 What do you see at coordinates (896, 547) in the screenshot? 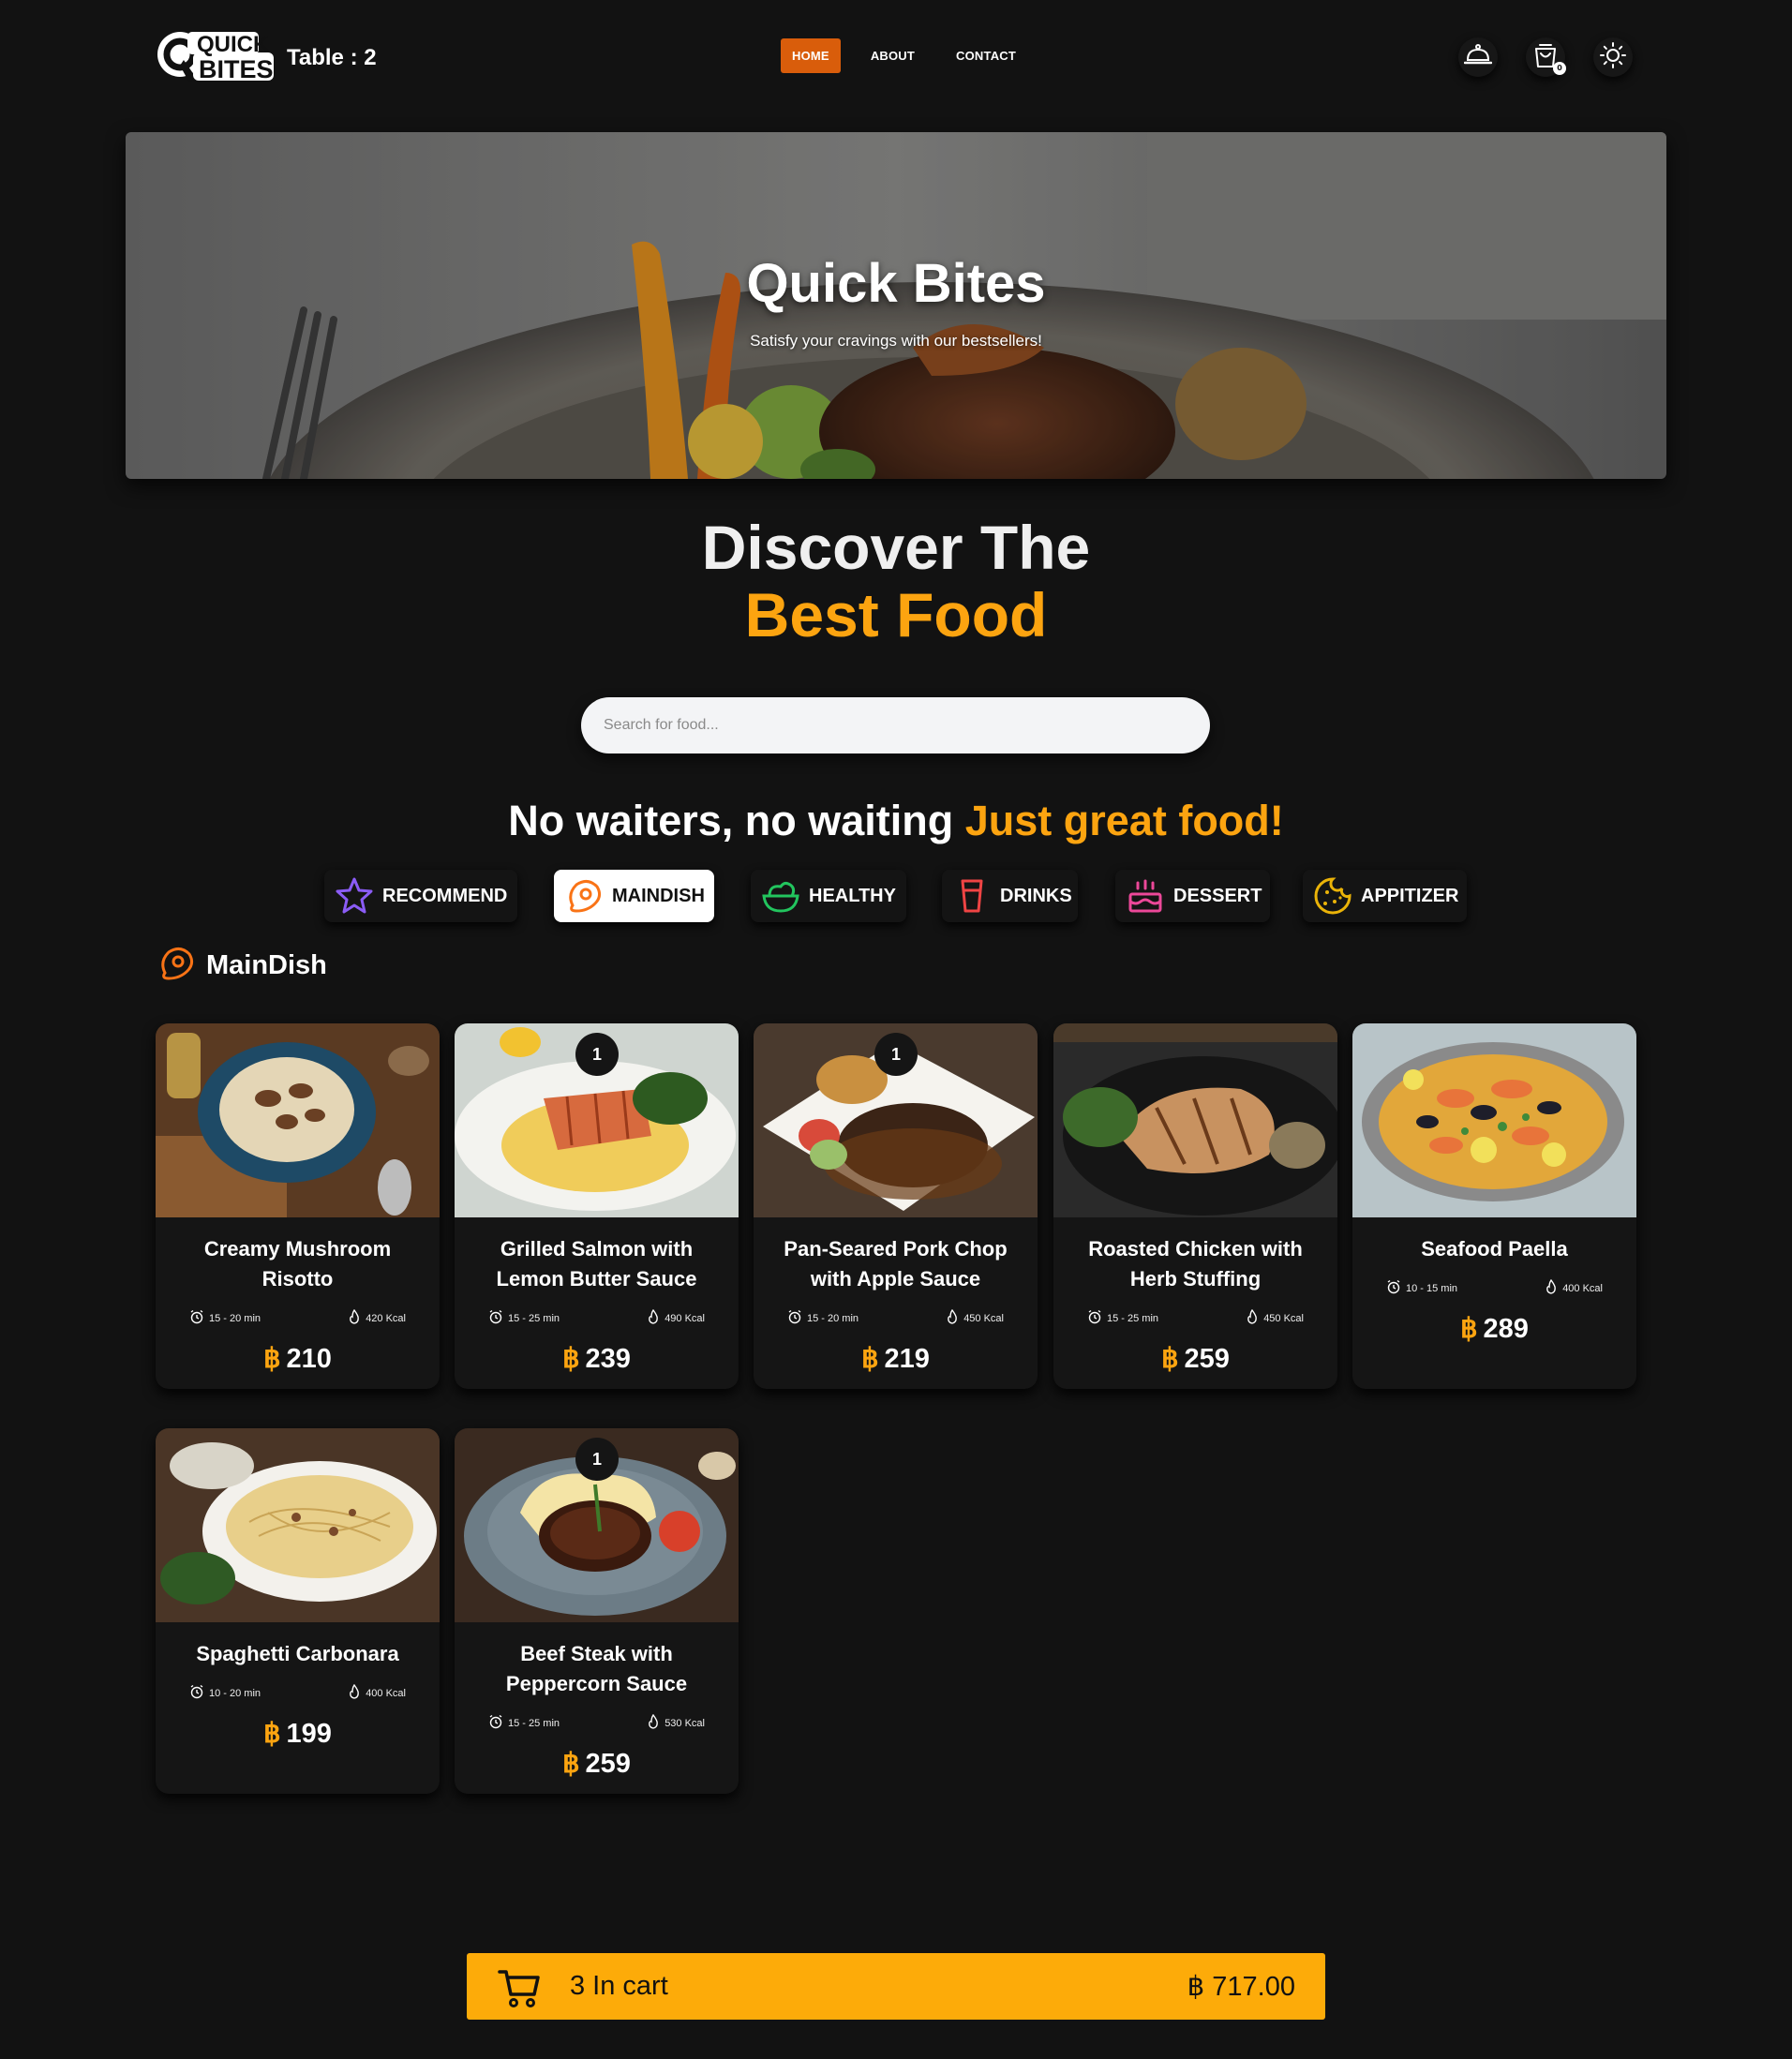
I see `discover-line-1: Discover The` at bounding box center [896, 547].